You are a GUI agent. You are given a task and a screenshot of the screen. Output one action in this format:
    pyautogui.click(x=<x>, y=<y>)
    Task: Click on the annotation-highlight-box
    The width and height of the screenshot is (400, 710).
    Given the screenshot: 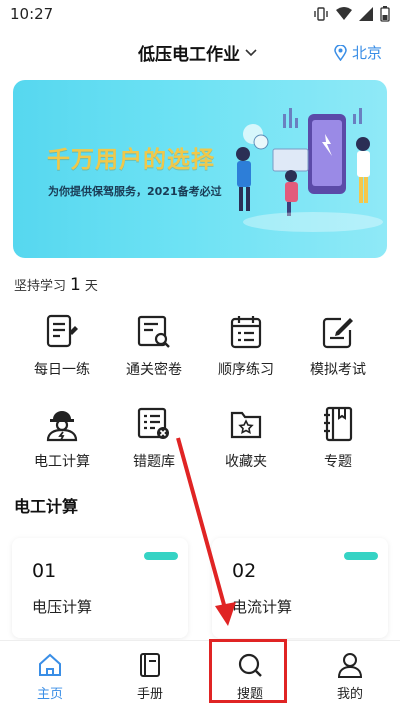 What is the action you would take?
    pyautogui.click(x=248, y=671)
    